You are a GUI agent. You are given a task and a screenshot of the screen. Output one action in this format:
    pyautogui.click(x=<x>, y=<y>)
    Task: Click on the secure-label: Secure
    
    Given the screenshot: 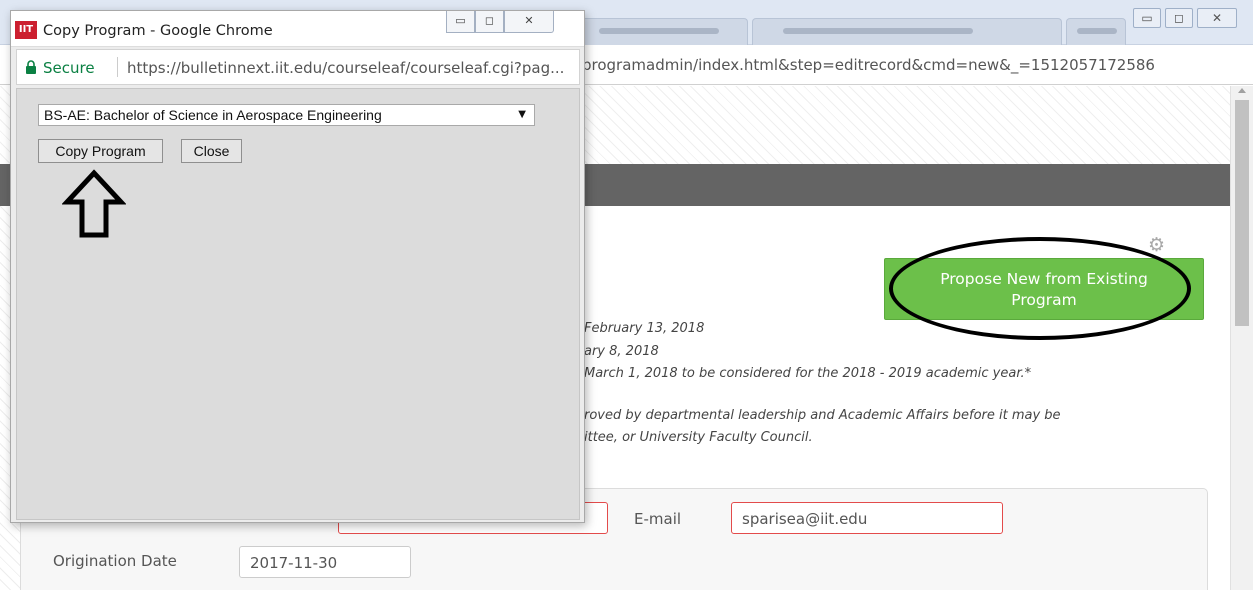 What is the action you would take?
    pyautogui.click(x=69, y=68)
    